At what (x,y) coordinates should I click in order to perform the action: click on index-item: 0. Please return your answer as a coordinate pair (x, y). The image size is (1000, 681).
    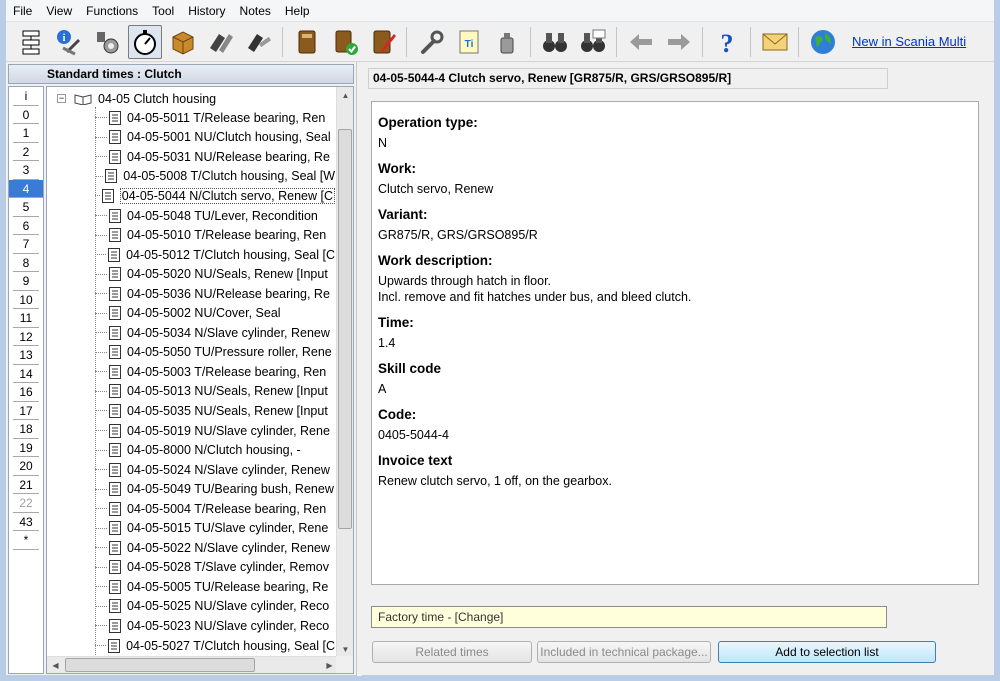
    Looking at the image, I should click on (26, 115).